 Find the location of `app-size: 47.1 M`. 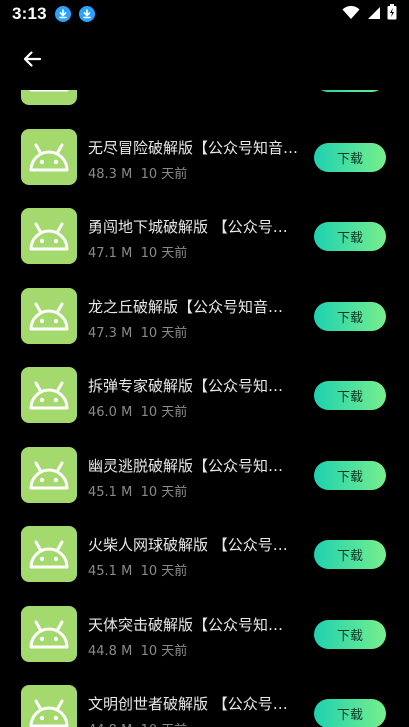

app-size: 47.1 M is located at coordinates (110, 253).